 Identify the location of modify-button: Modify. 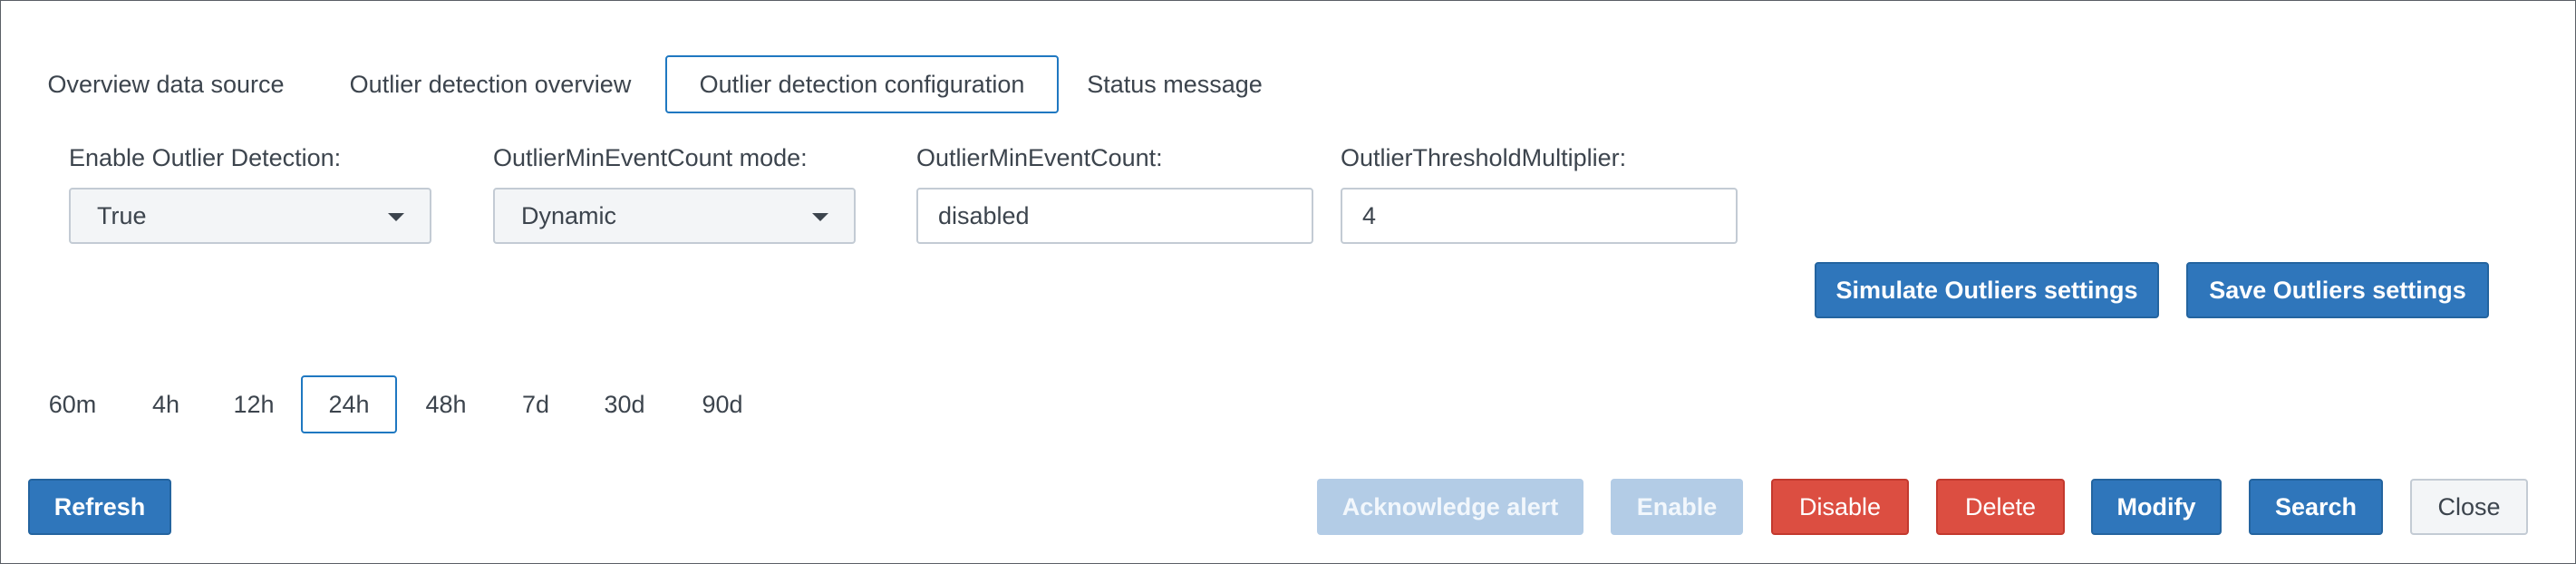
(2156, 507).